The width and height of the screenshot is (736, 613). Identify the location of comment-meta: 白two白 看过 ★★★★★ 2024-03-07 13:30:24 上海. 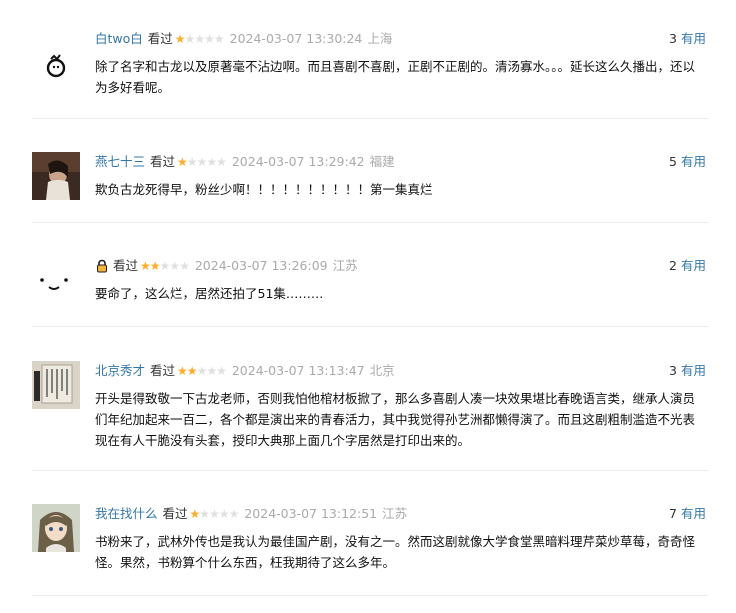
(243, 39).